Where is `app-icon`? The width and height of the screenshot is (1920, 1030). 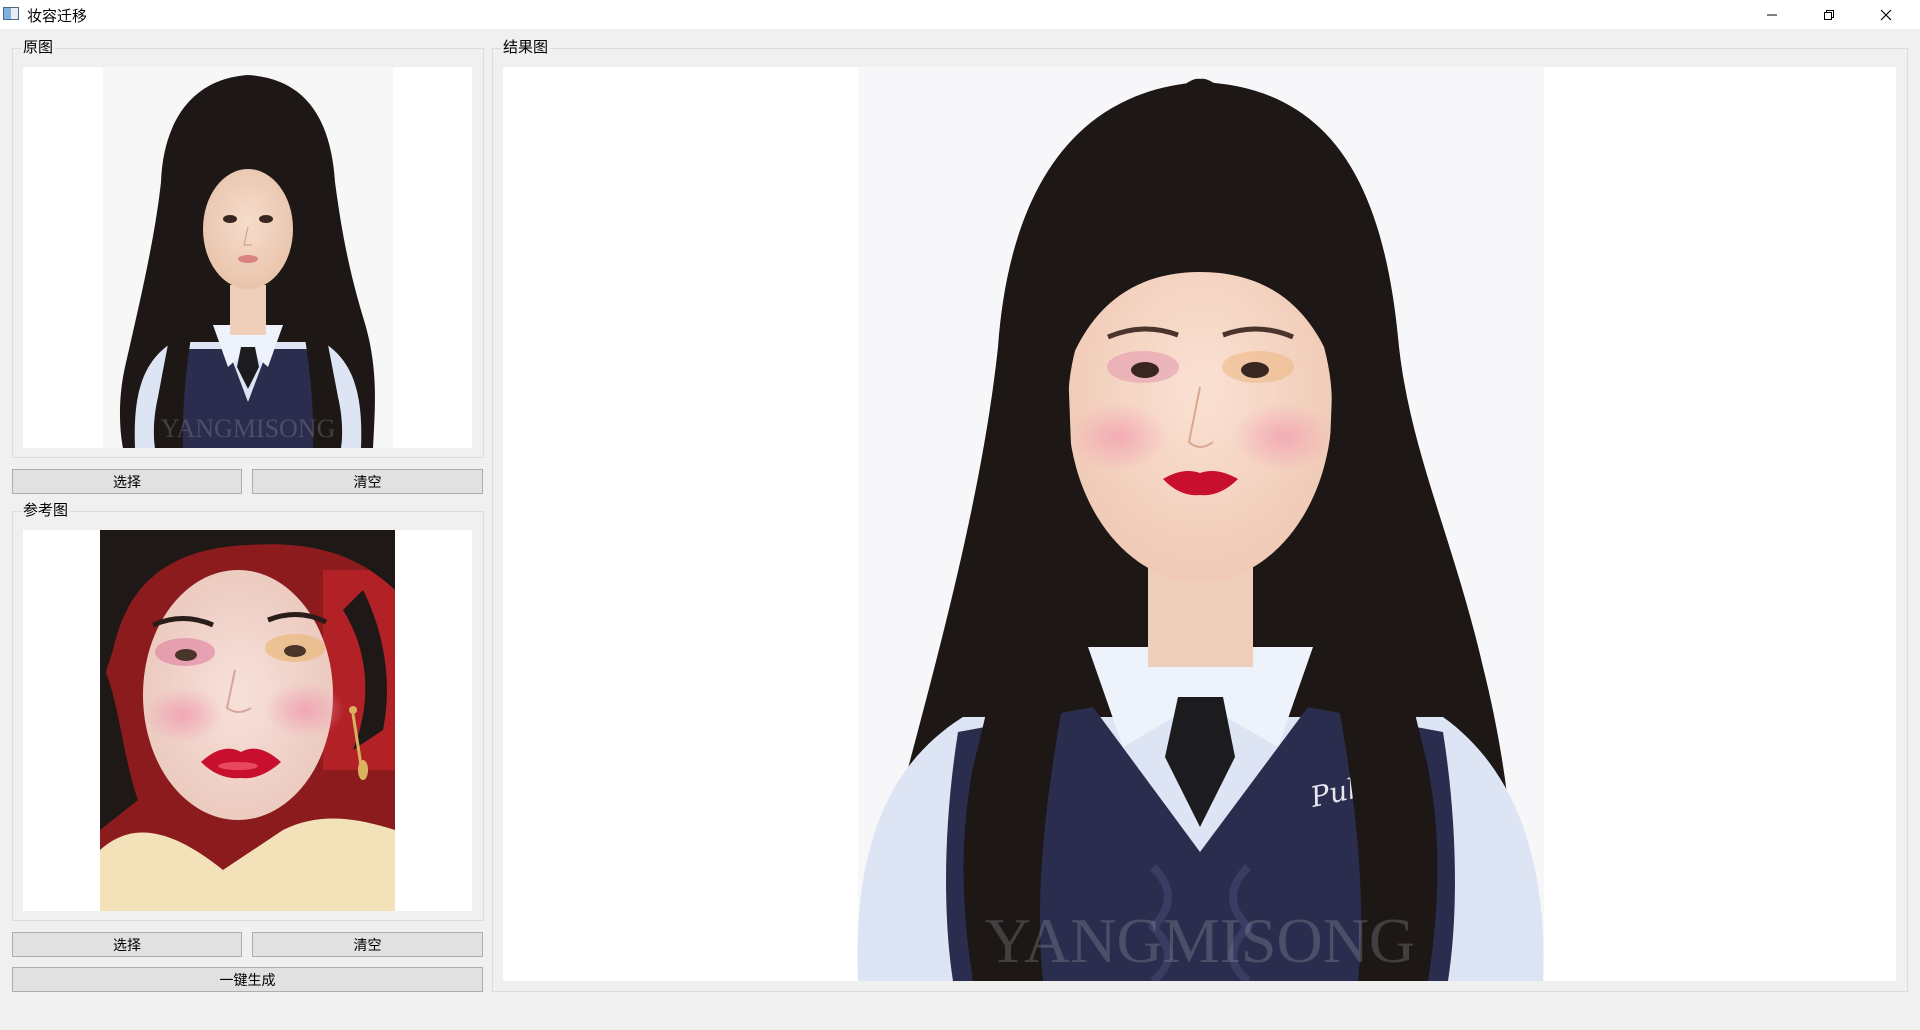
app-icon is located at coordinates (11, 13).